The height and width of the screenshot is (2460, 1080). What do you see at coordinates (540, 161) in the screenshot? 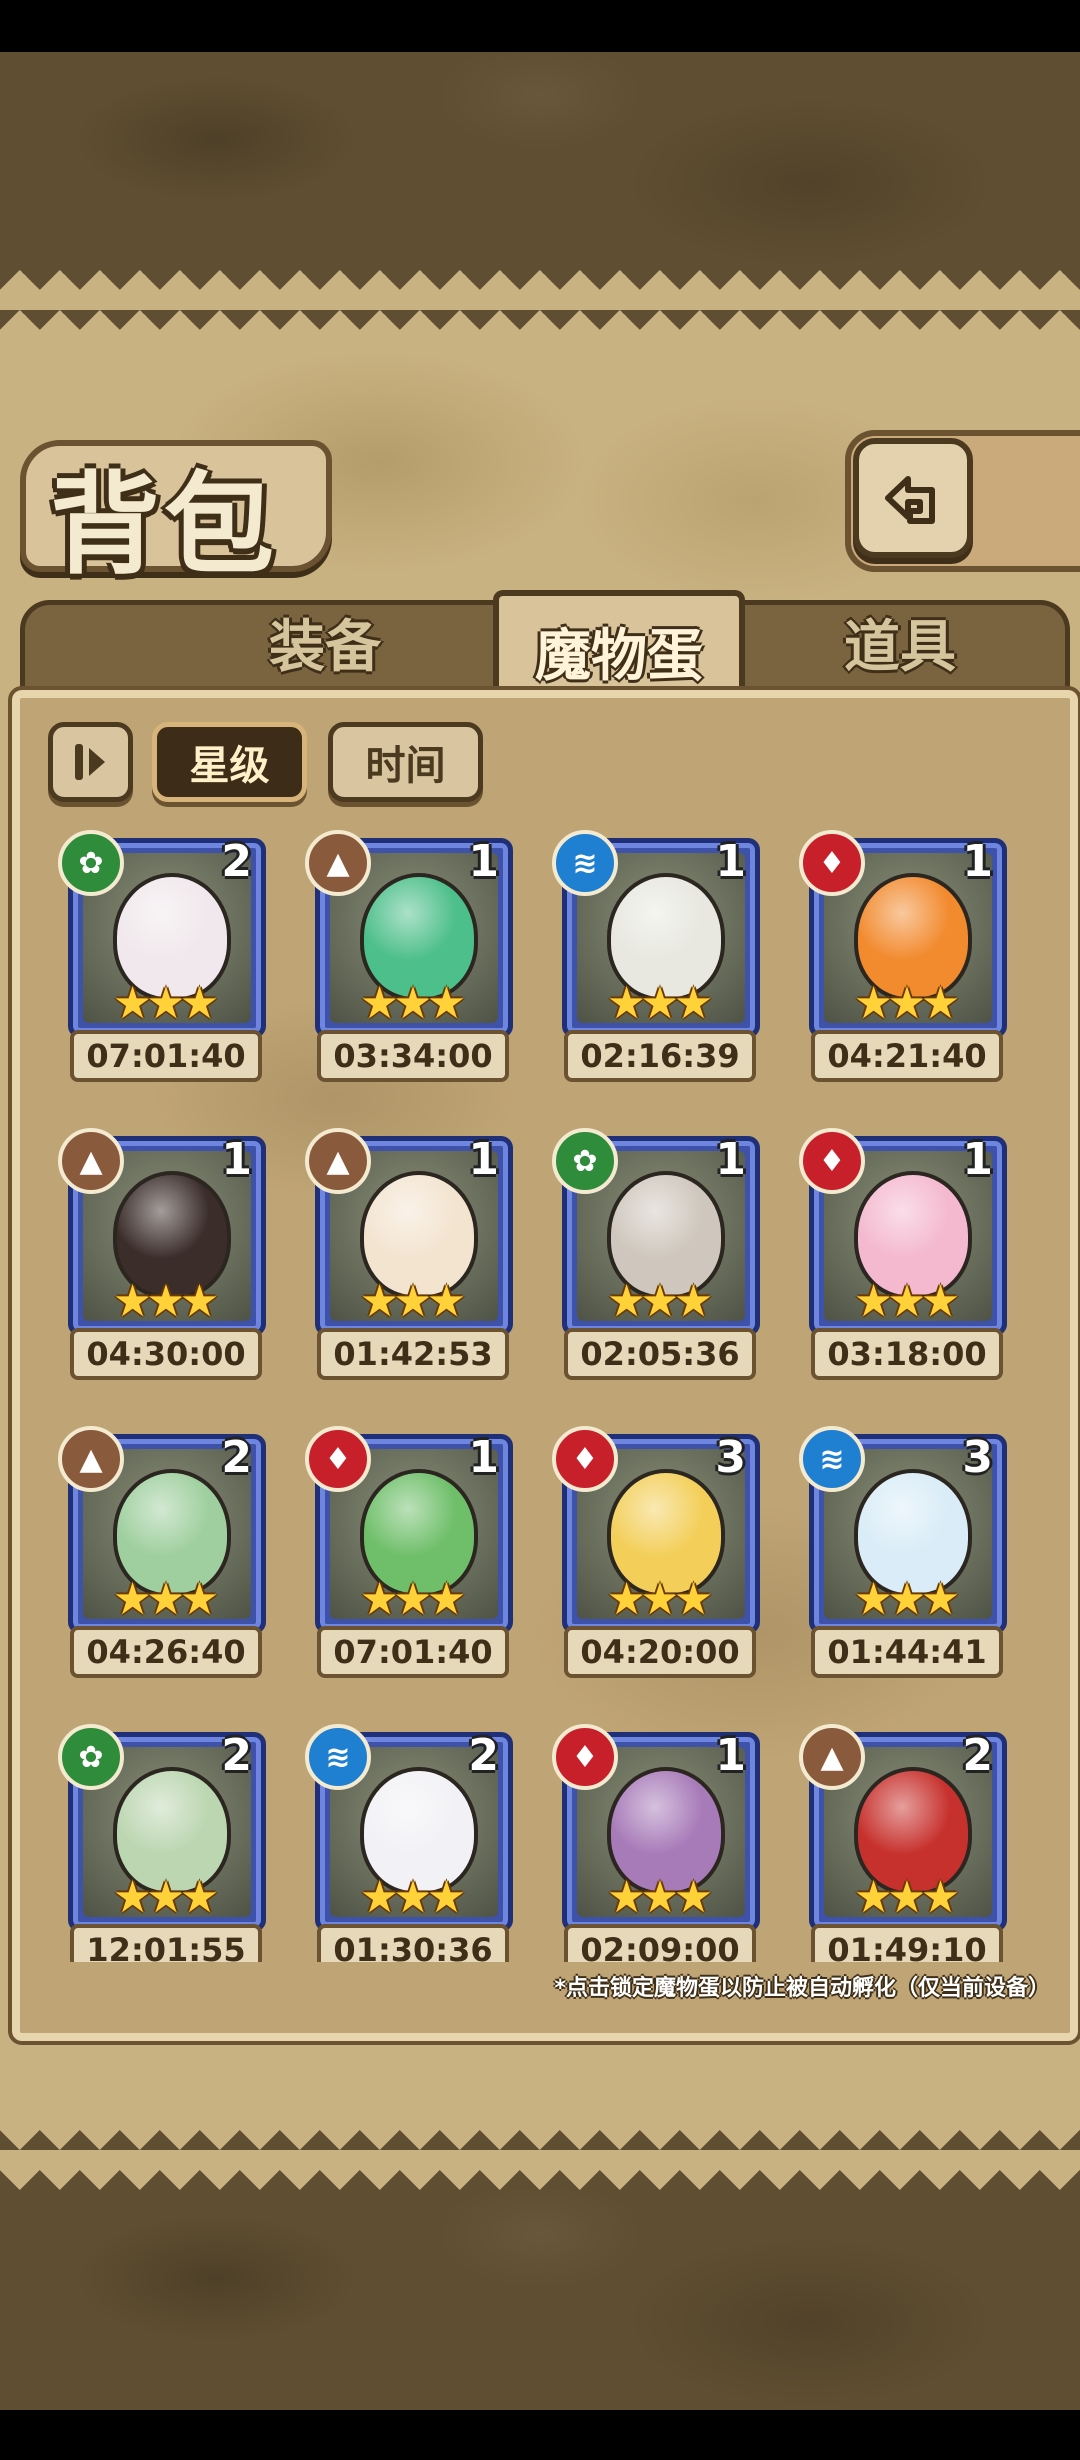
I see `map-background-top` at bounding box center [540, 161].